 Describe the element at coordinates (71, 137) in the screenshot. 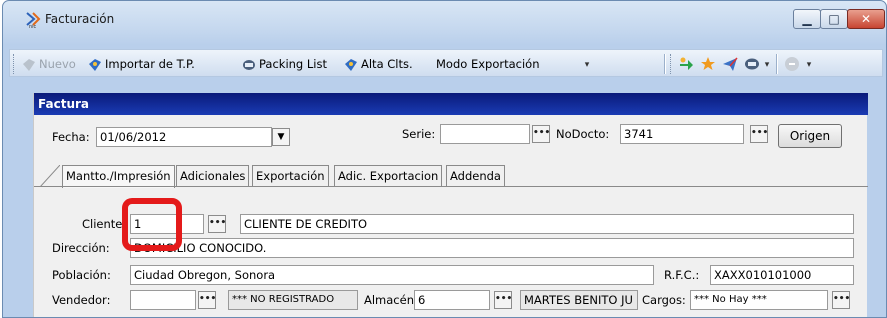

I see `fecha-label: Fecha:` at that location.